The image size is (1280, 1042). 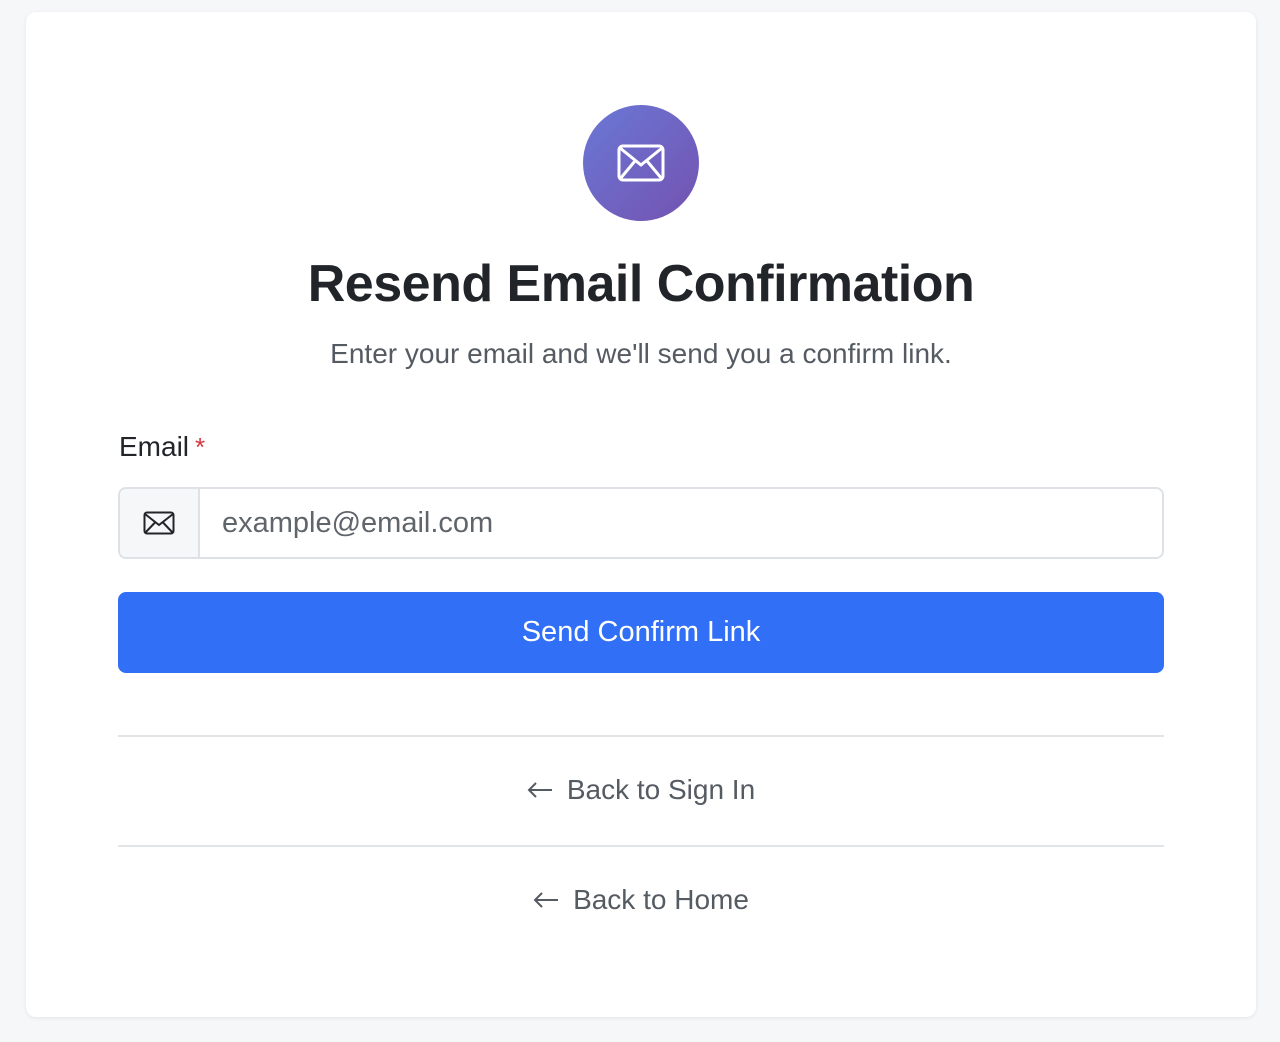 I want to click on required-marker: *, so click(x=200, y=447).